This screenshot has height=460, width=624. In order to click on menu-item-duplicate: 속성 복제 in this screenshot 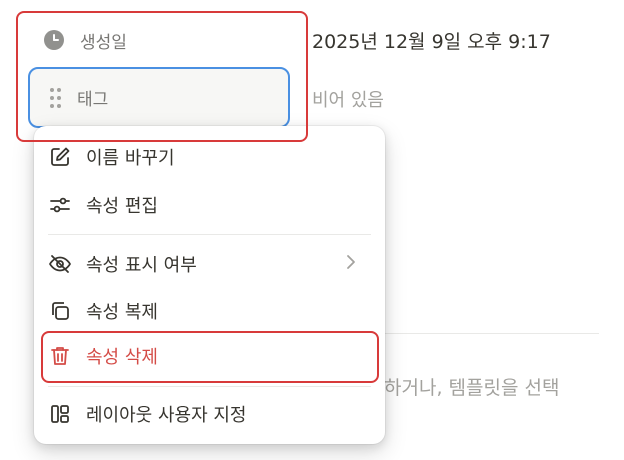, I will do `click(209, 311)`.